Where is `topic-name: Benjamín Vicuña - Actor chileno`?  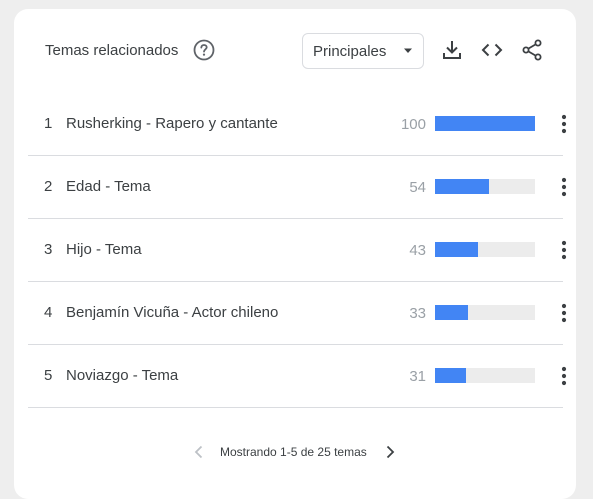
topic-name: Benjamín Vicuña - Actor chileno is located at coordinates (172, 312).